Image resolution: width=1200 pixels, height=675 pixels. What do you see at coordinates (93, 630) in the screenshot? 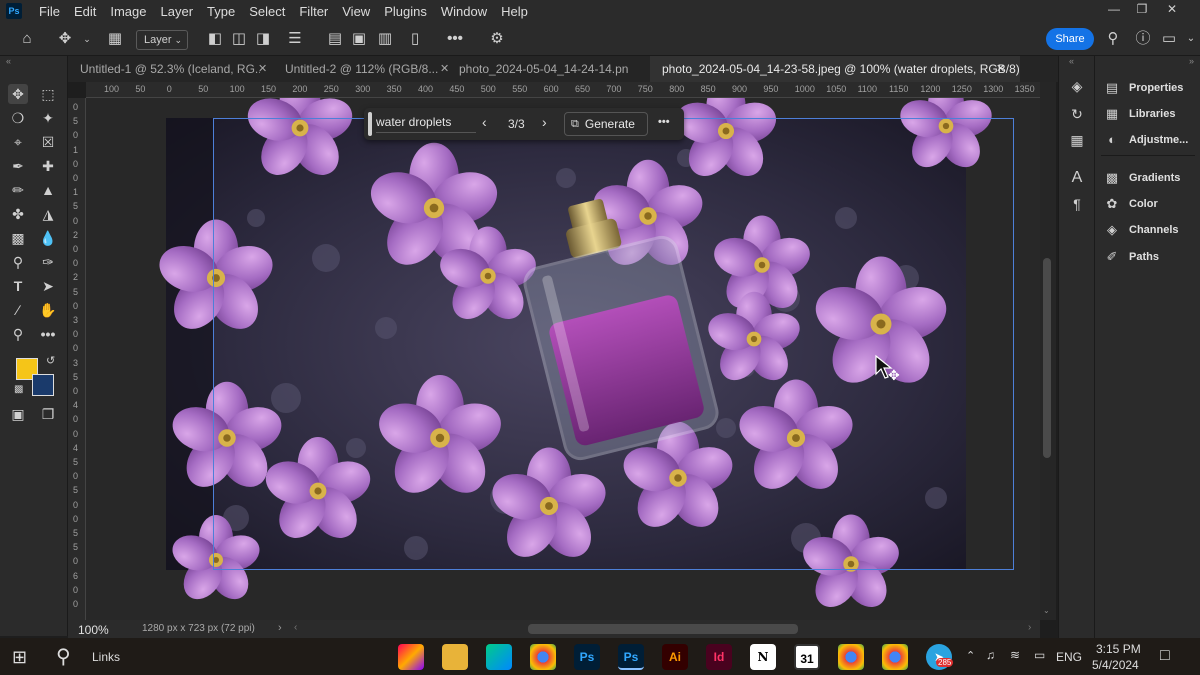
I see `zoom-level: 100%` at bounding box center [93, 630].